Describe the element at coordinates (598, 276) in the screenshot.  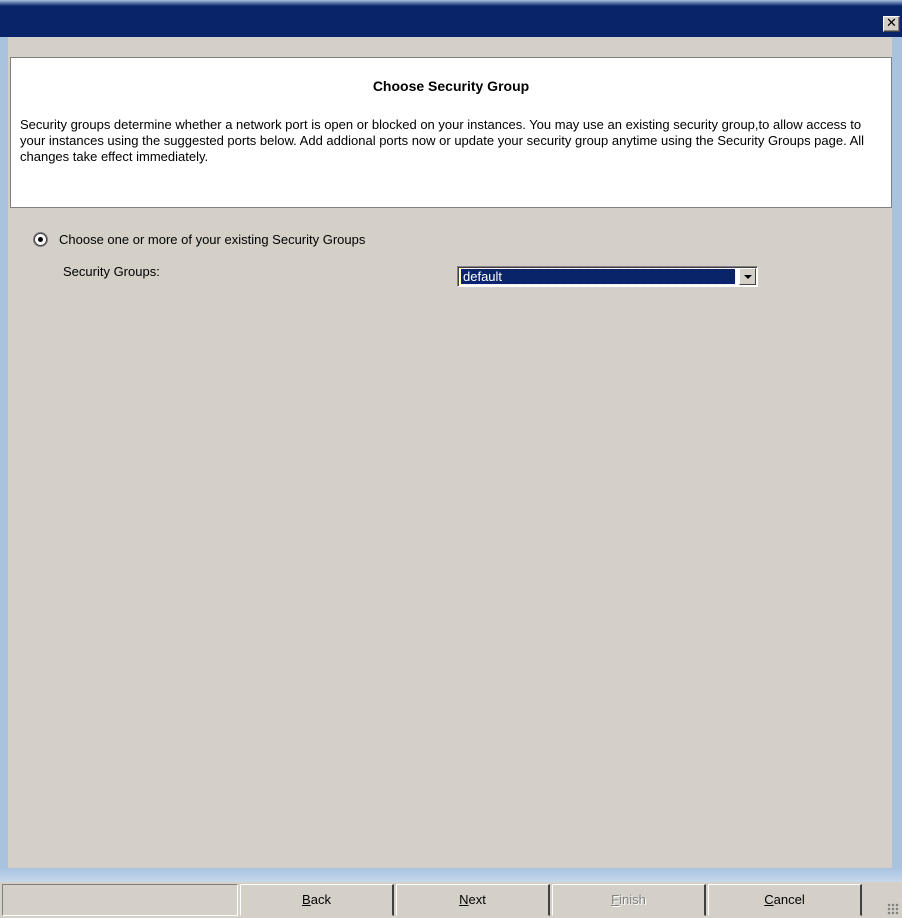
I see `security-groups-value: default` at that location.